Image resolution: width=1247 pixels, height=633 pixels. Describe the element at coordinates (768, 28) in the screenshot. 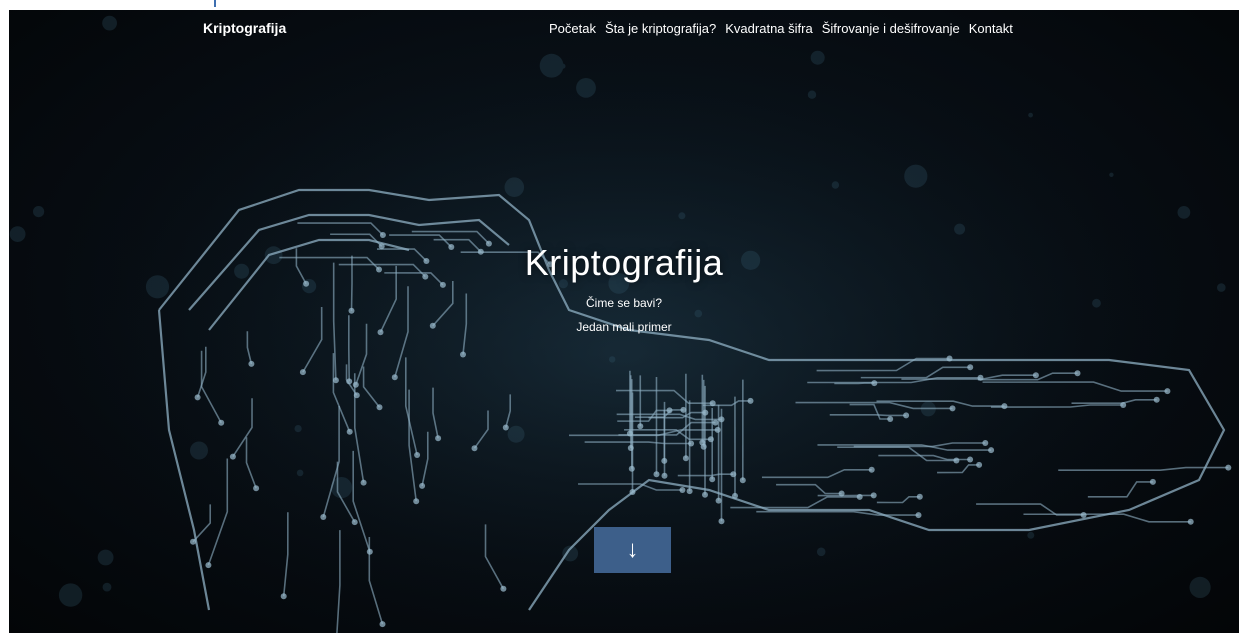

I see `nav-link-kvadratna-sifra: Kvadratna šifra` at that location.